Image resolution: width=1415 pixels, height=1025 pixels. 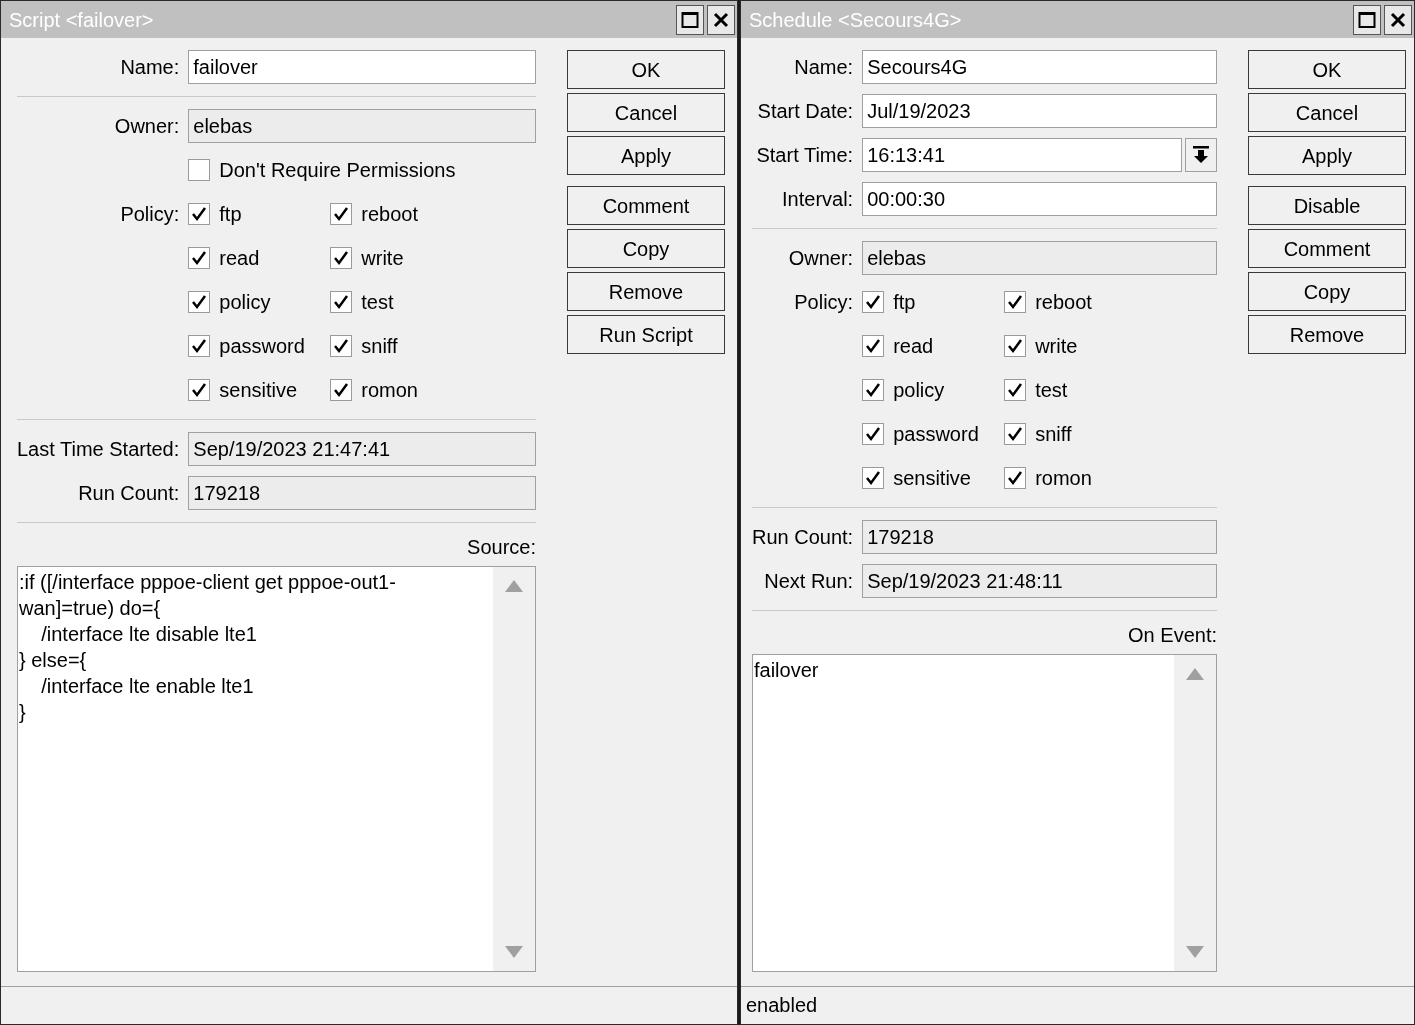 I want to click on field-label: Start Date:, so click(x=805, y=111).